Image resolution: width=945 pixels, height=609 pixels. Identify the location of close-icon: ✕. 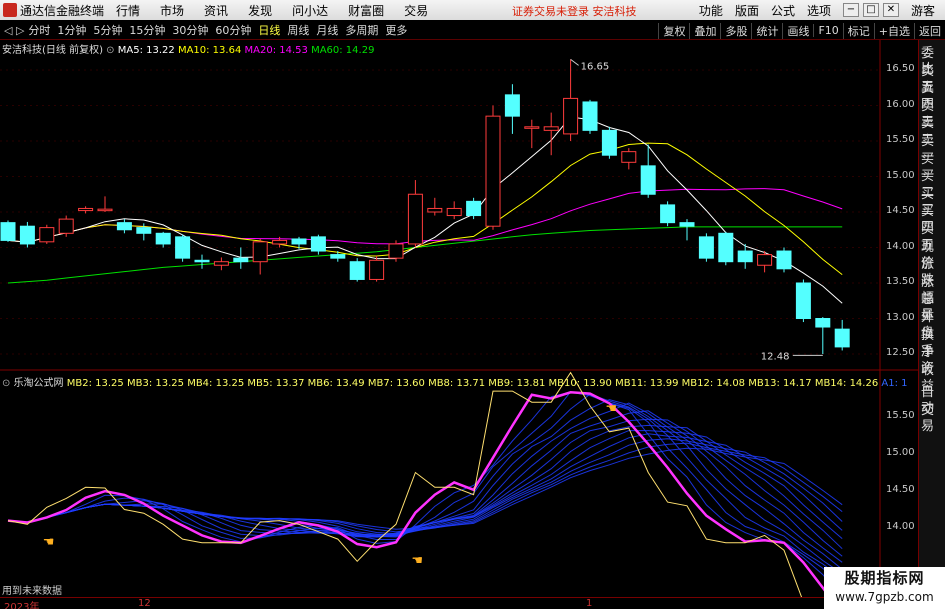
(890, 10).